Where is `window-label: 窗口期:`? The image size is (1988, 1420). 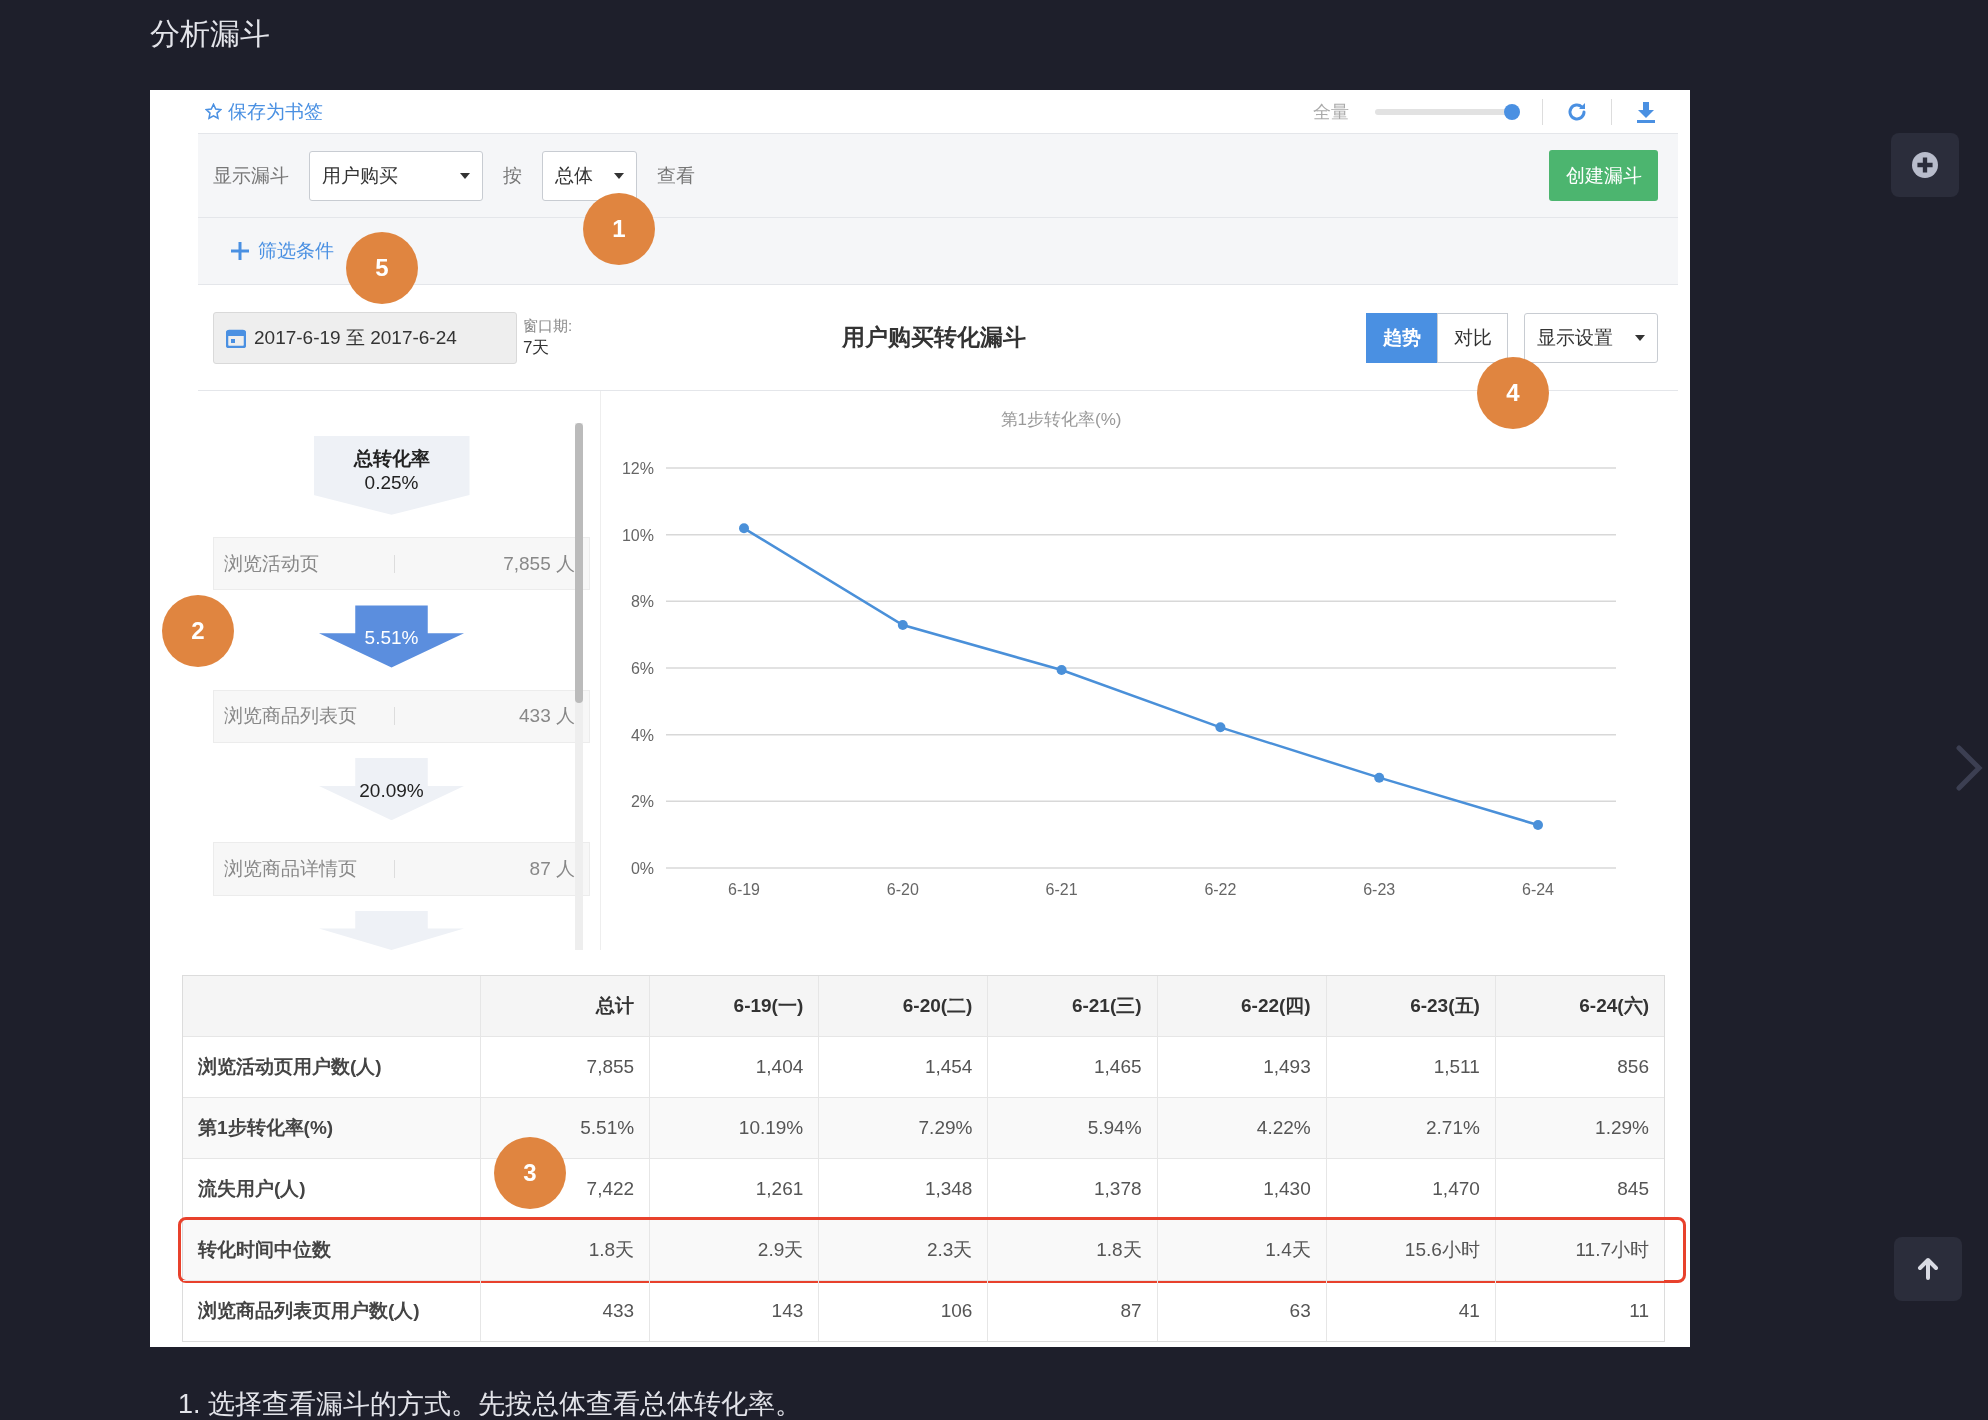 window-label: 窗口期: is located at coordinates (548, 326).